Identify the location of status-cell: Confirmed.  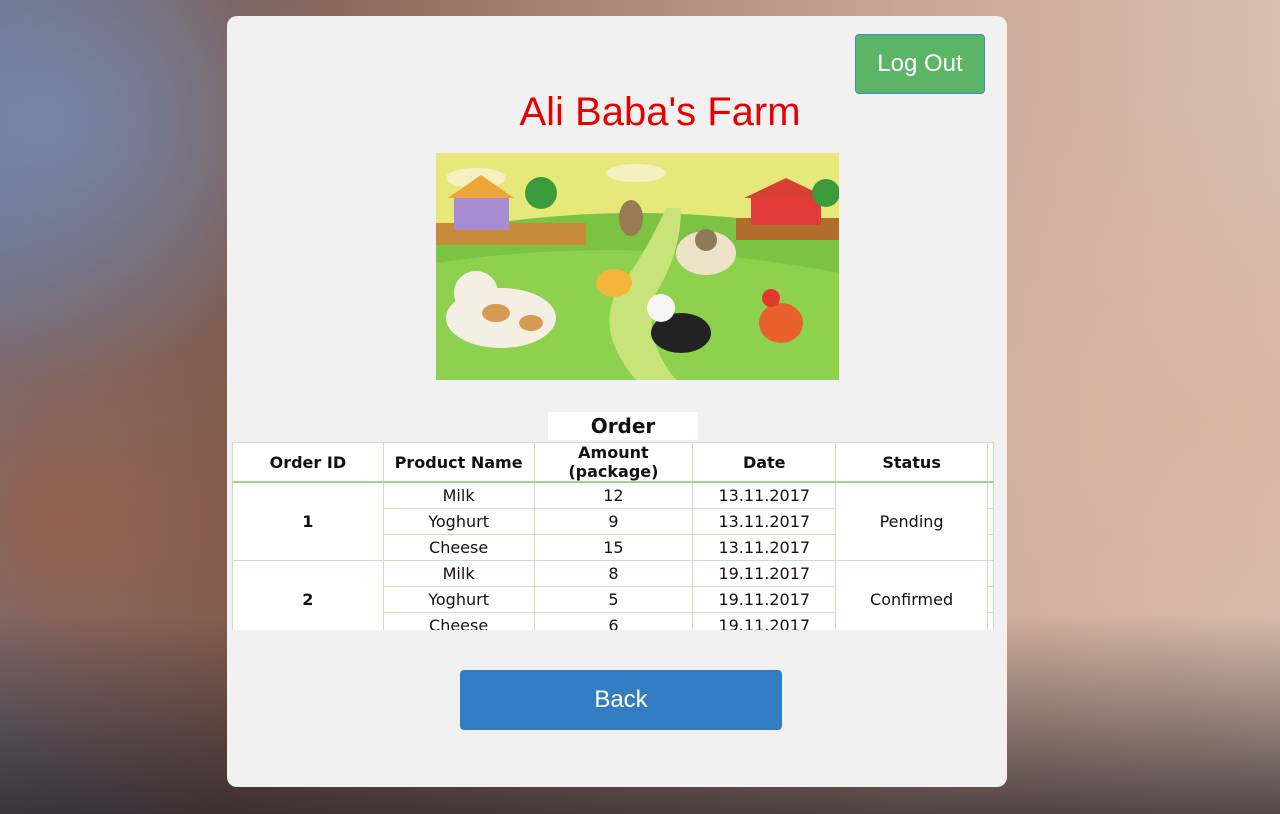
(911, 595).